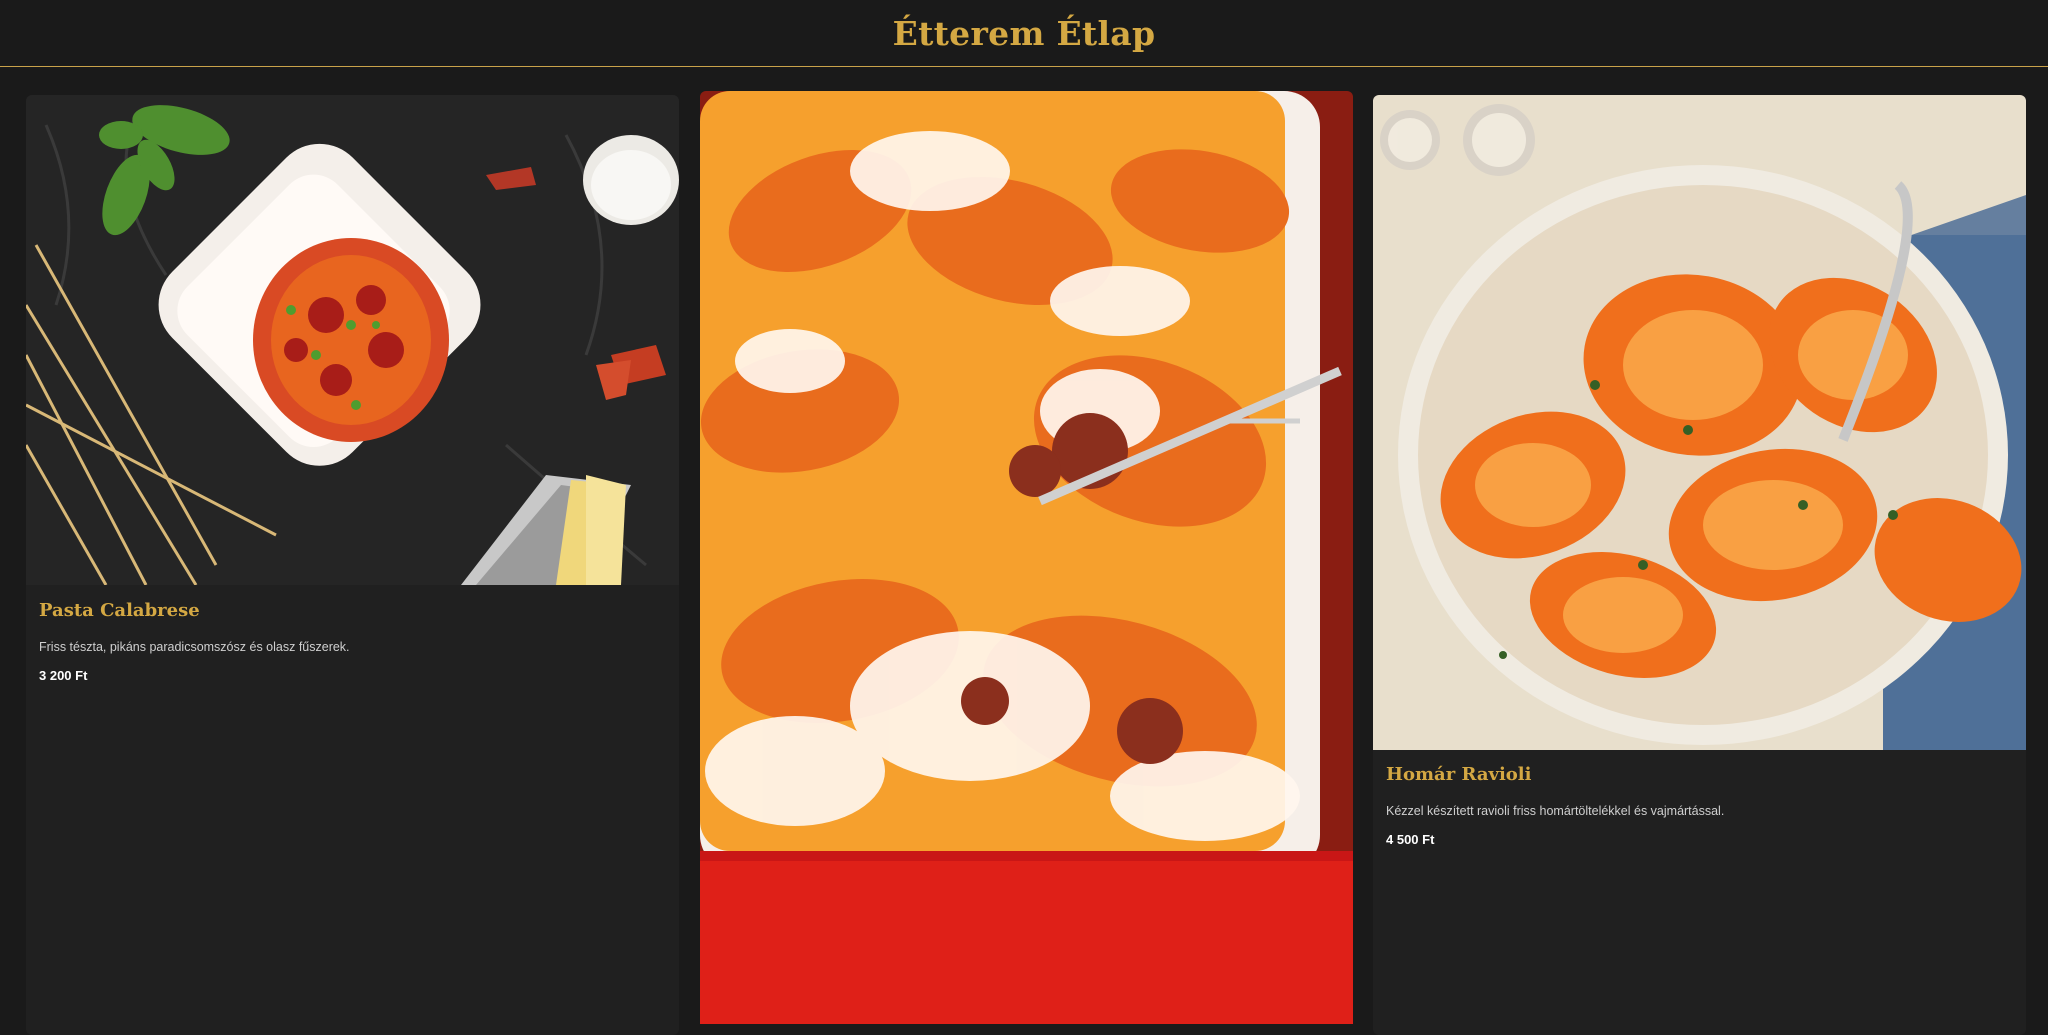 The height and width of the screenshot is (1035, 2048). Describe the element at coordinates (119, 610) in the screenshot. I see `menu-item-name: Pasta Calabrese` at that location.